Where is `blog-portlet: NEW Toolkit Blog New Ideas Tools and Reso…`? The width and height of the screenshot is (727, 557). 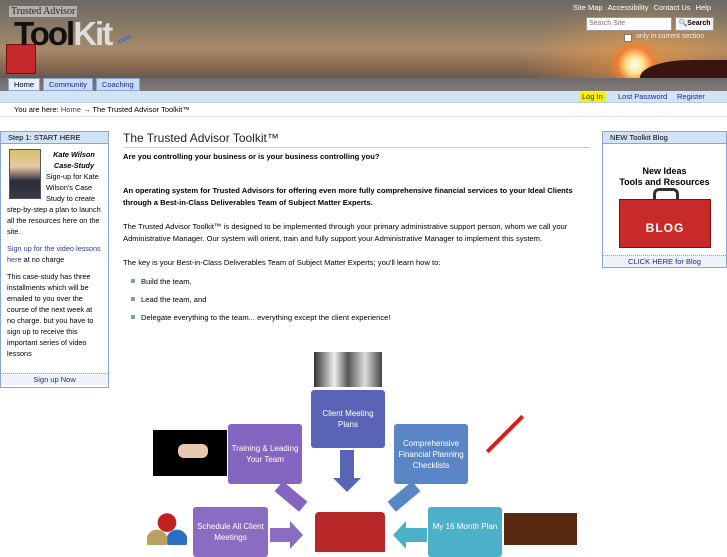
blog-portlet: NEW Toolkit Blog New Ideas Tools and Reso… is located at coordinates (664, 199).